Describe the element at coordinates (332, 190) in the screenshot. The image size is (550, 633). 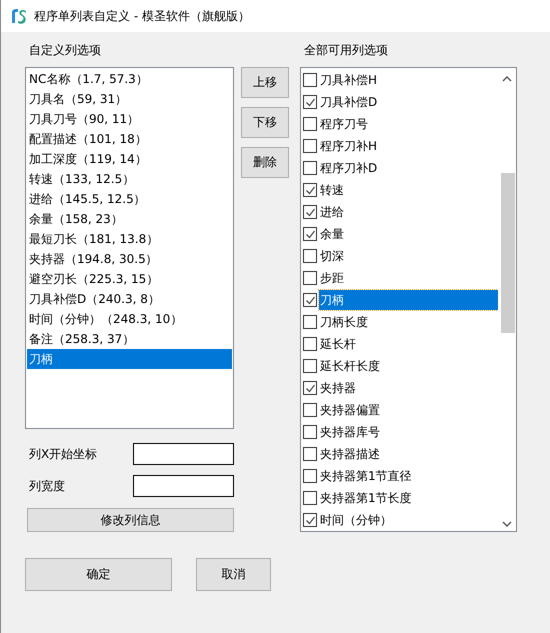
I see `list-item: 转速` at that location.